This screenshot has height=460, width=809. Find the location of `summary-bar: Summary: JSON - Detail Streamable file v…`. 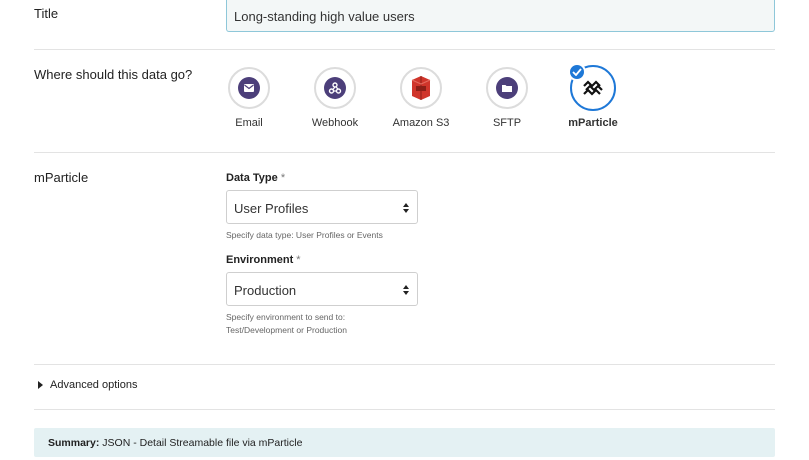

summary-bar: Summary: JSON - Detail Streamable file v… is located at coordinates (404, 442).